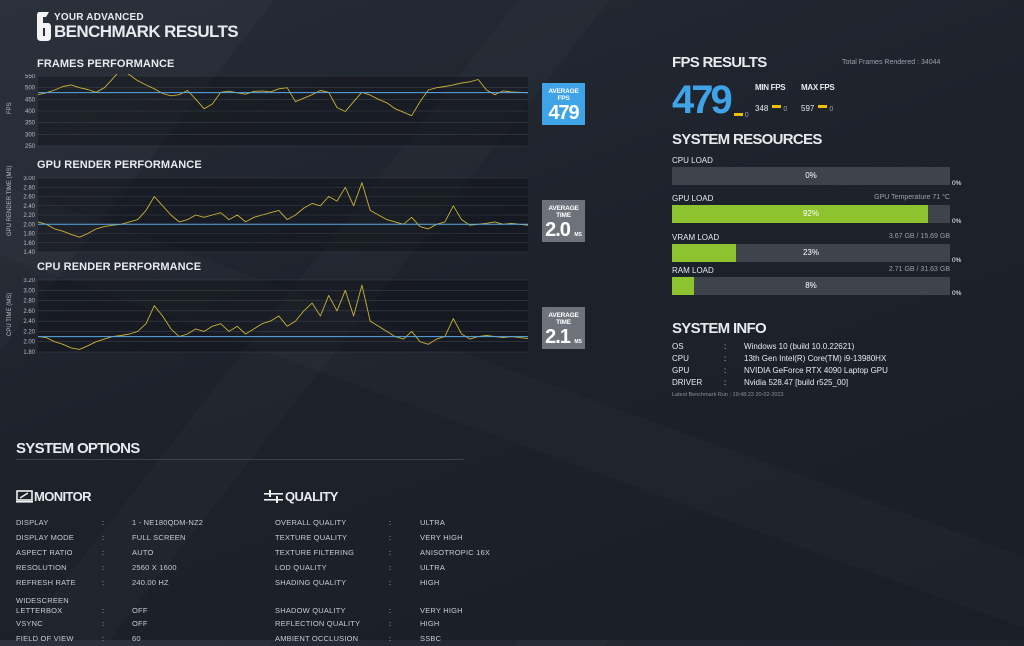 This screenshot has height=646, width=1024. I want to click on gpu-load-bar: 92%, so click(811, 214).